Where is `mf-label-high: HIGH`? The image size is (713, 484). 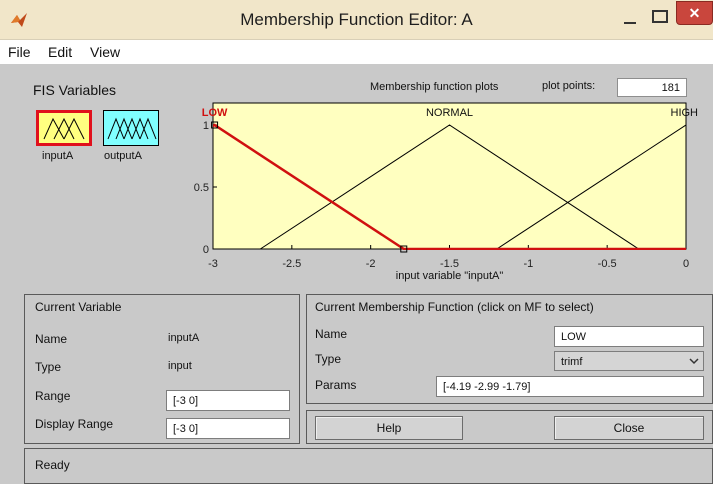
mf-label-high: HIGH is located at coordinates (685, 113).